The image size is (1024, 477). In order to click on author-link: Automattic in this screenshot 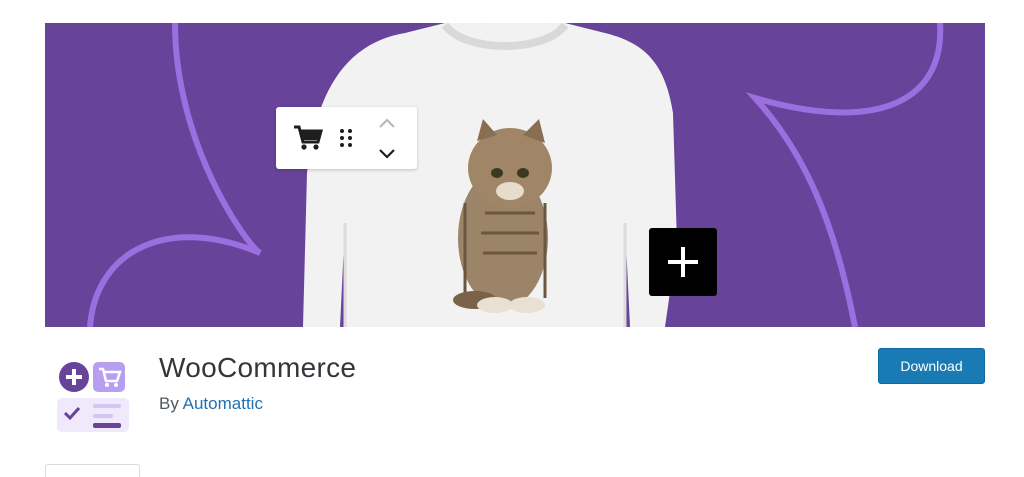, I will do `click(223, 403)`.